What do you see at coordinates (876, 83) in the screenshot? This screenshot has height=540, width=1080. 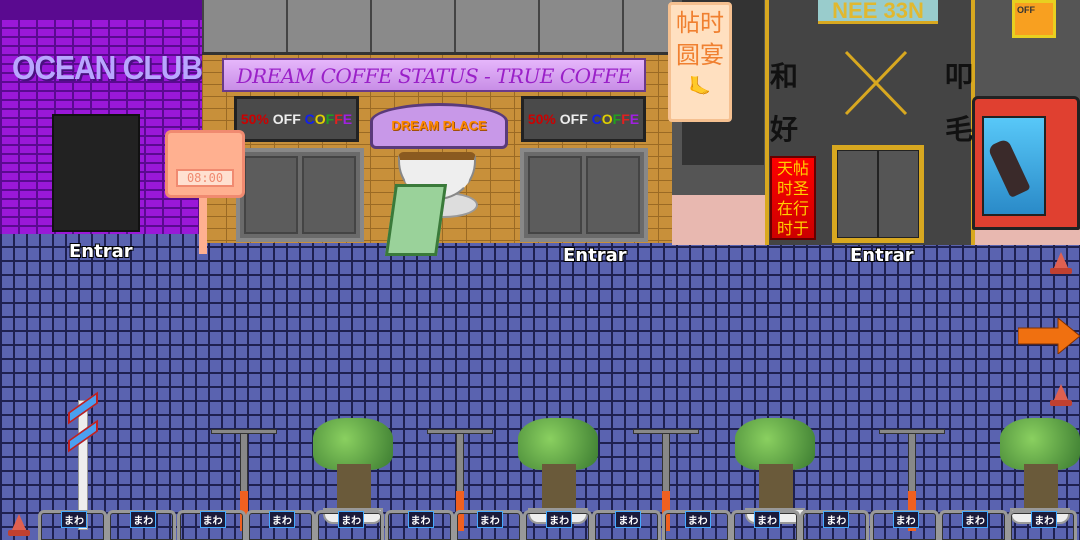 I see `crossed-swords-icon` at bounding box center [876, 83].